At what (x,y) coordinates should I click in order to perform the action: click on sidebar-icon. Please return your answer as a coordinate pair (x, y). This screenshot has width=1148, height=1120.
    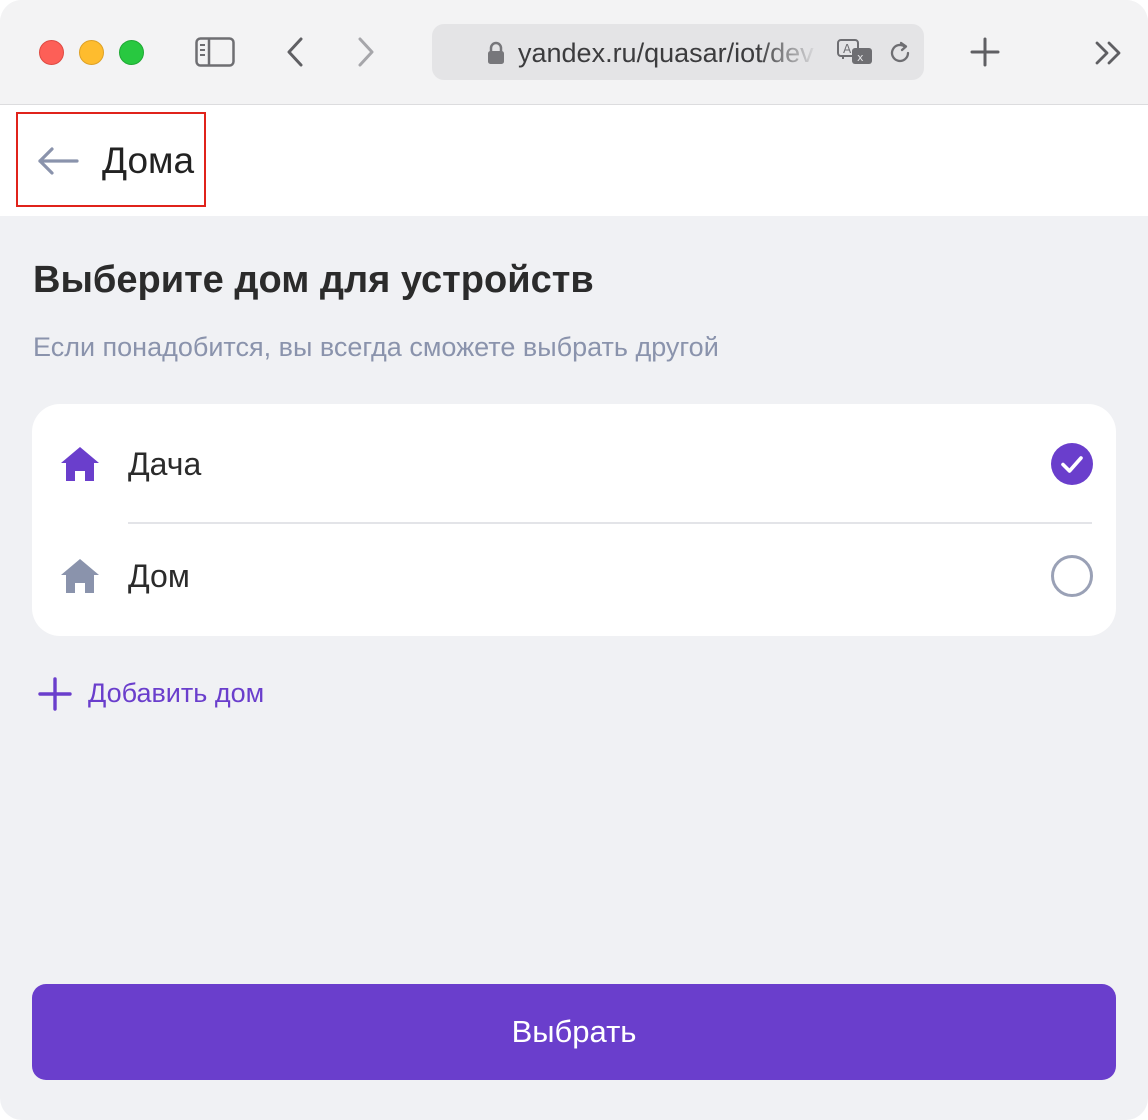
    Looking at the image, I should click on (215, 52).